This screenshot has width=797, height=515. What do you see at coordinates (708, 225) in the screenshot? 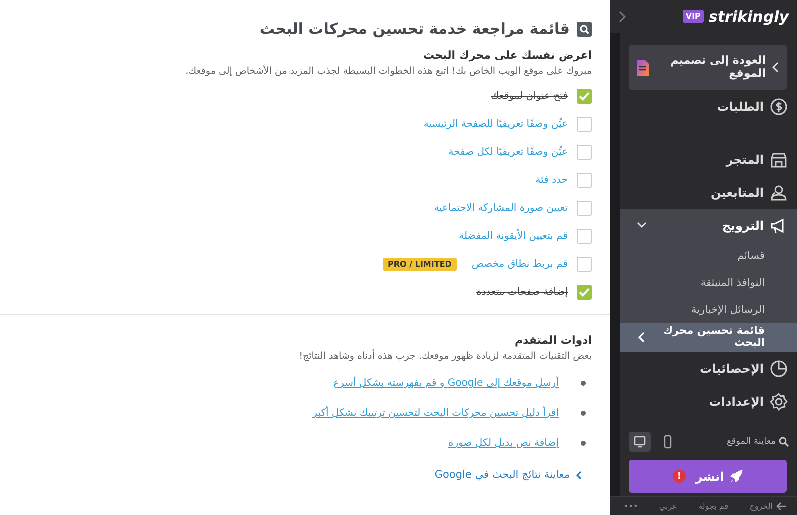
I see `nav-item: الترويج` at bounding box center [708, 225].